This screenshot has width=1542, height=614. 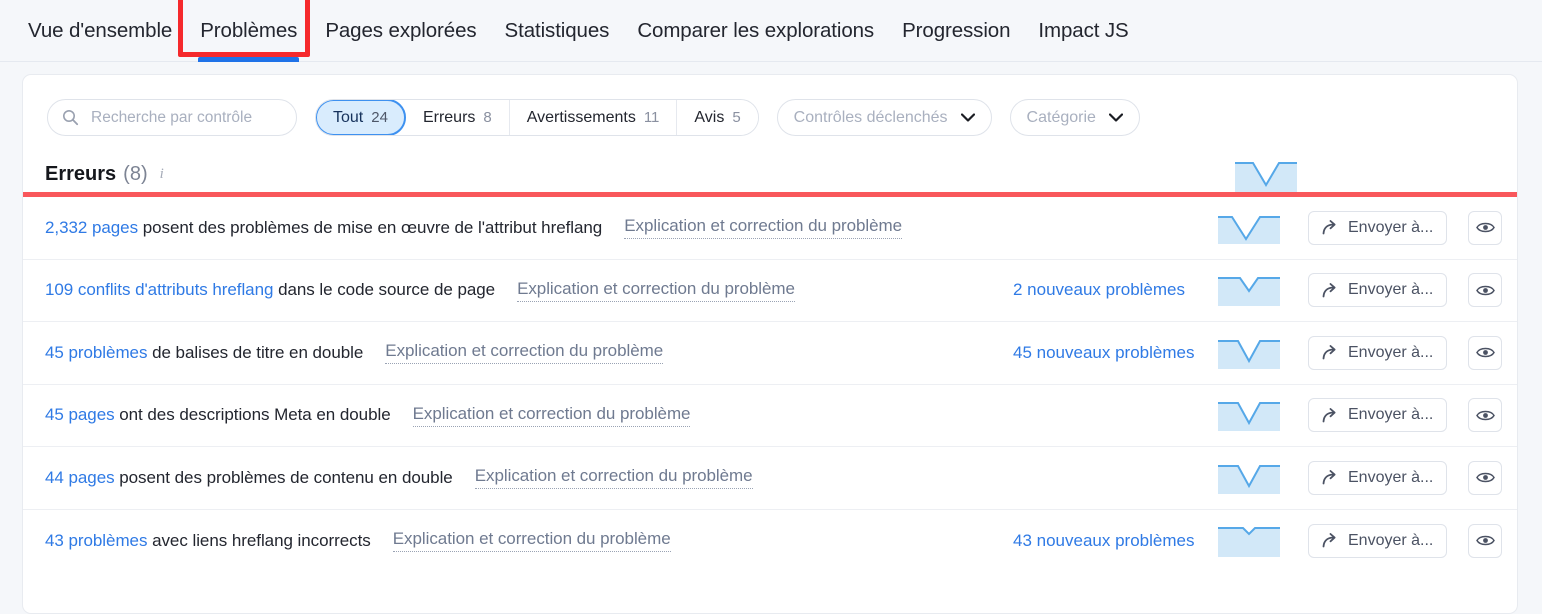 I want to click on dropdown-contr-les-d-clench-s: Contrôles déclenchés, so click(x=884, y=117).